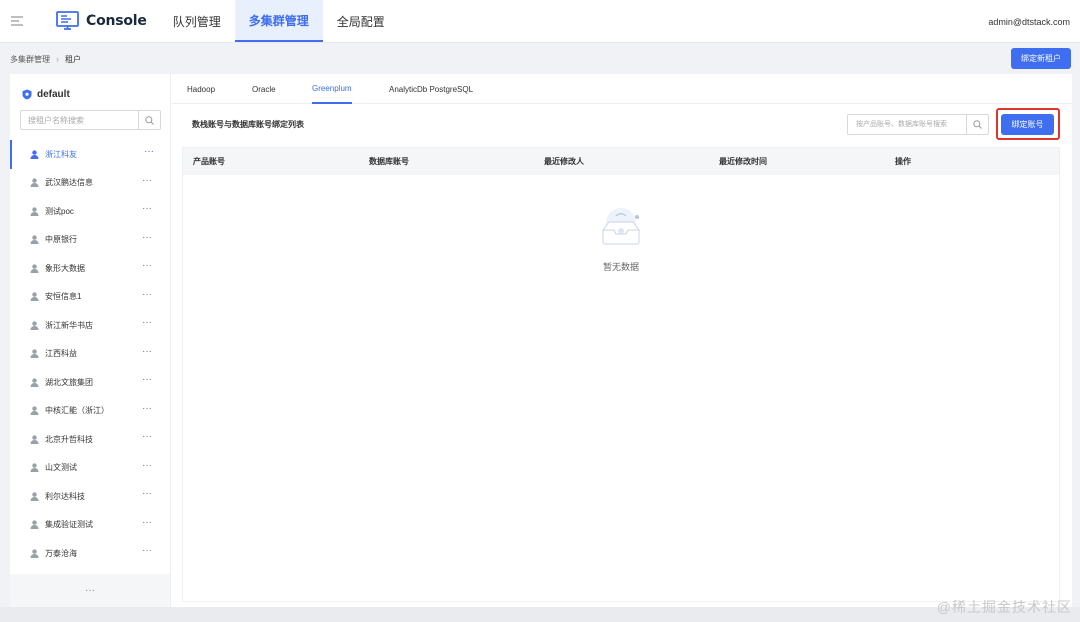 This screenshot has height=622, width=1080. Describe the element at coordinates (620, 267) in the screenshot. I see `empty-text: 暂无数据` at that location.